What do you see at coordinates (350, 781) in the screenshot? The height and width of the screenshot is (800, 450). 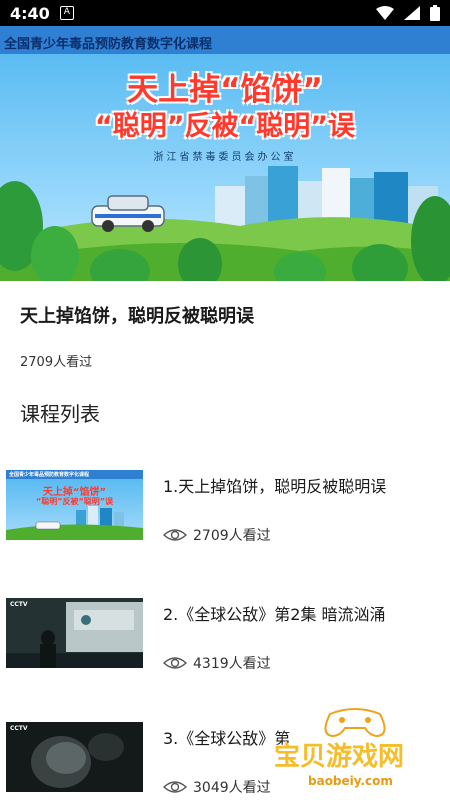 I see `watermark-url: baobeiy.com` at bounding box center [350, 781].